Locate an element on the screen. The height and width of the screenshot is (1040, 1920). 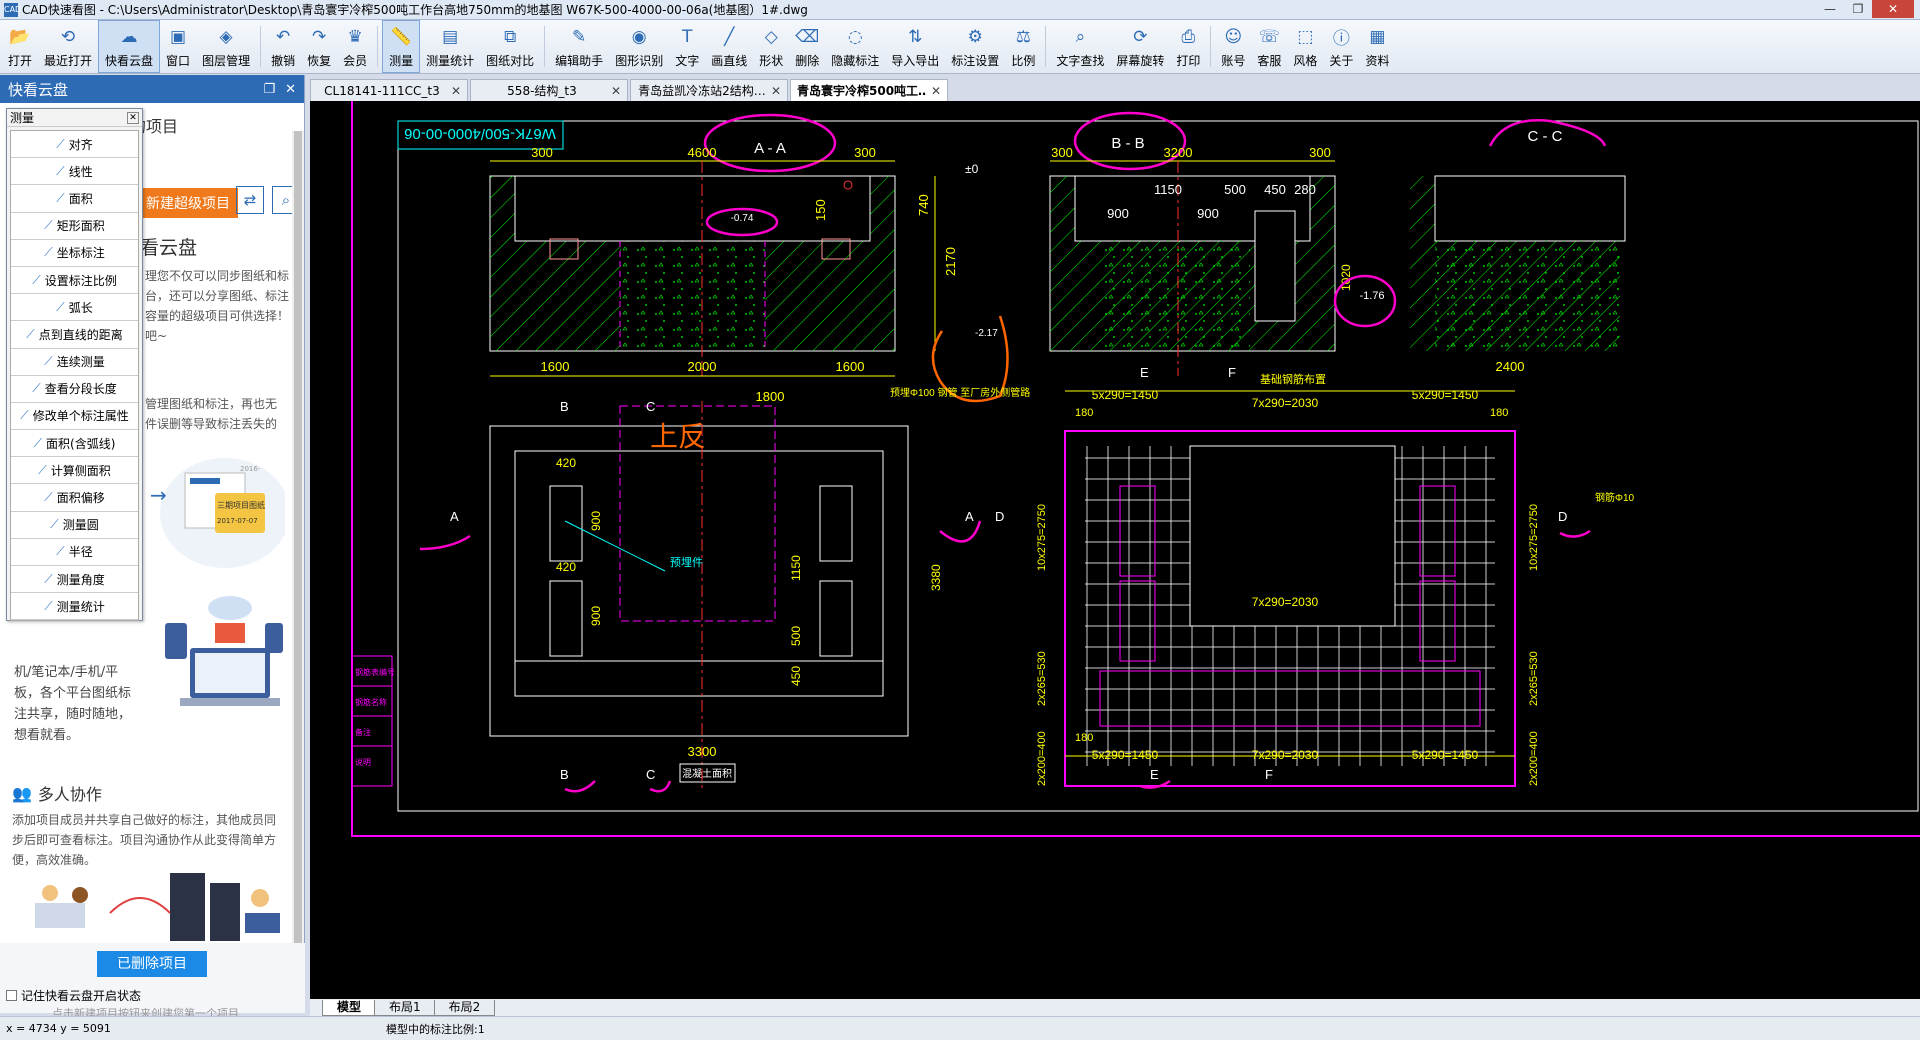
document-tab: 青岛寰宇冷榨500吨工… ✕ is located at coordinates (869, 90).